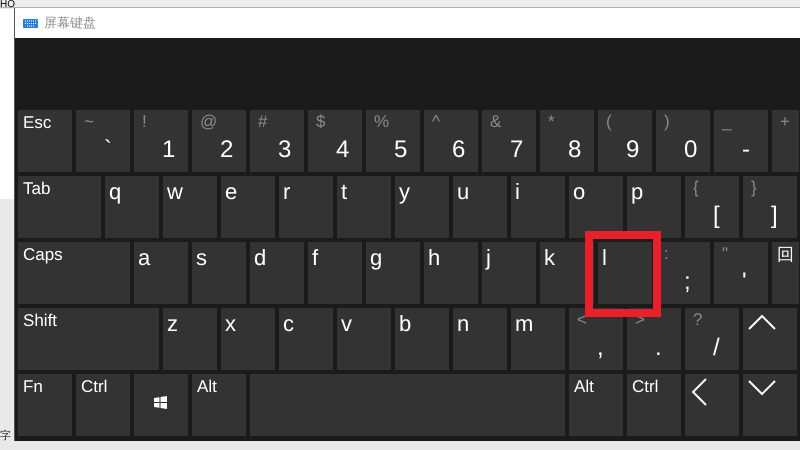 The height and width of the screenshot is (450, 800). What do you see at coordinates (667, 122) in the screenshot?
I see `shift-symbol: )` at bounding box center [667, 122].